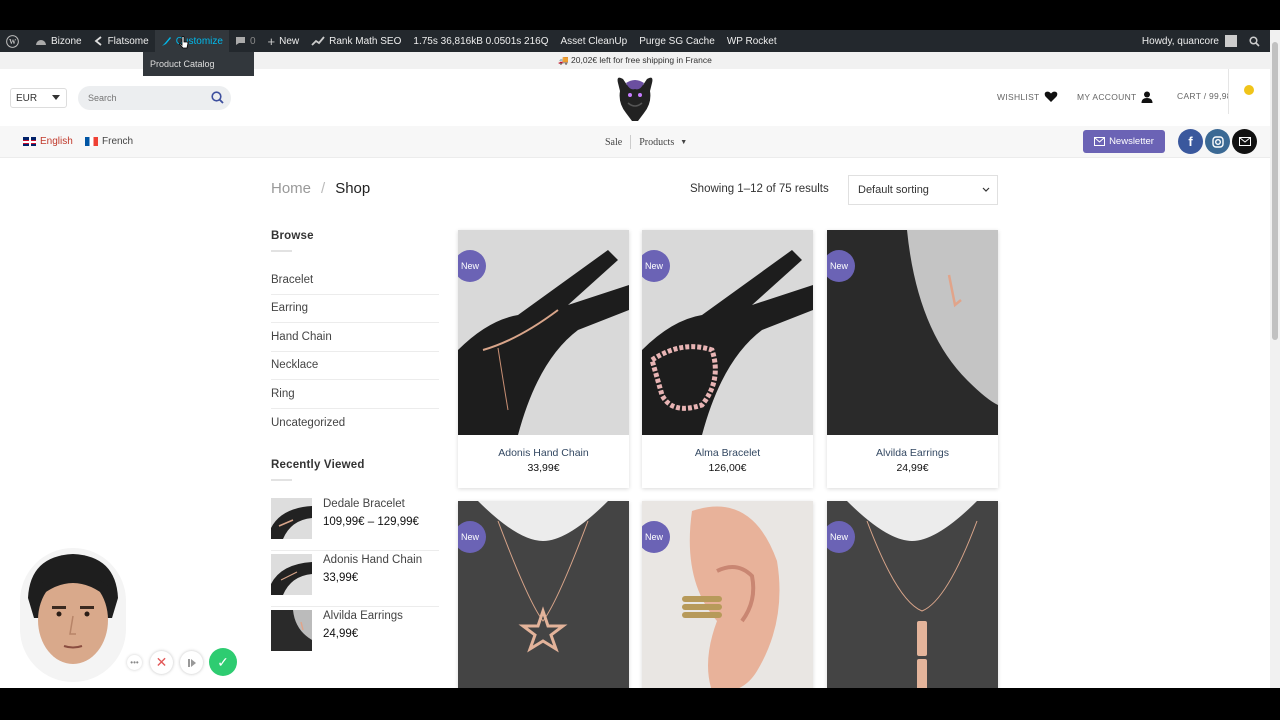  Describe the element at coordinates (912, 453) in the screenshot. I see `product-name: Alvilda Earrings` at that location.